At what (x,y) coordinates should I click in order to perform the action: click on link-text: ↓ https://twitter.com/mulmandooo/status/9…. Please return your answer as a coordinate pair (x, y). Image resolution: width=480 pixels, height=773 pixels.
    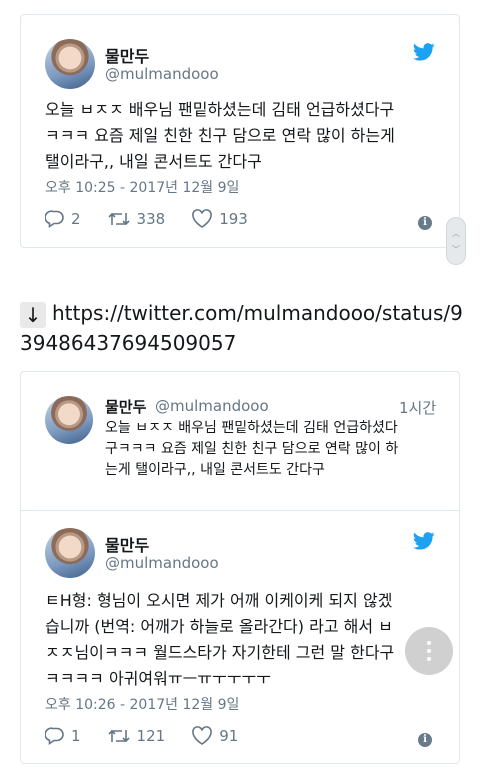
    Looking at the image, I should click on (242, 328).